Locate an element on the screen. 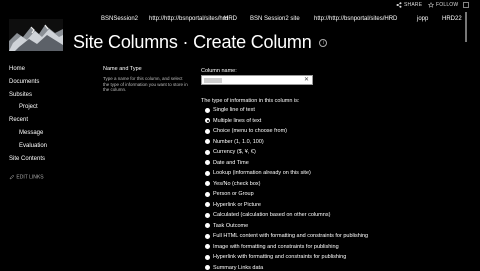 The height and width of the screenshot is (271, 480). column-type-option: Yes/No (check box) is located at coordinates (233, 184).